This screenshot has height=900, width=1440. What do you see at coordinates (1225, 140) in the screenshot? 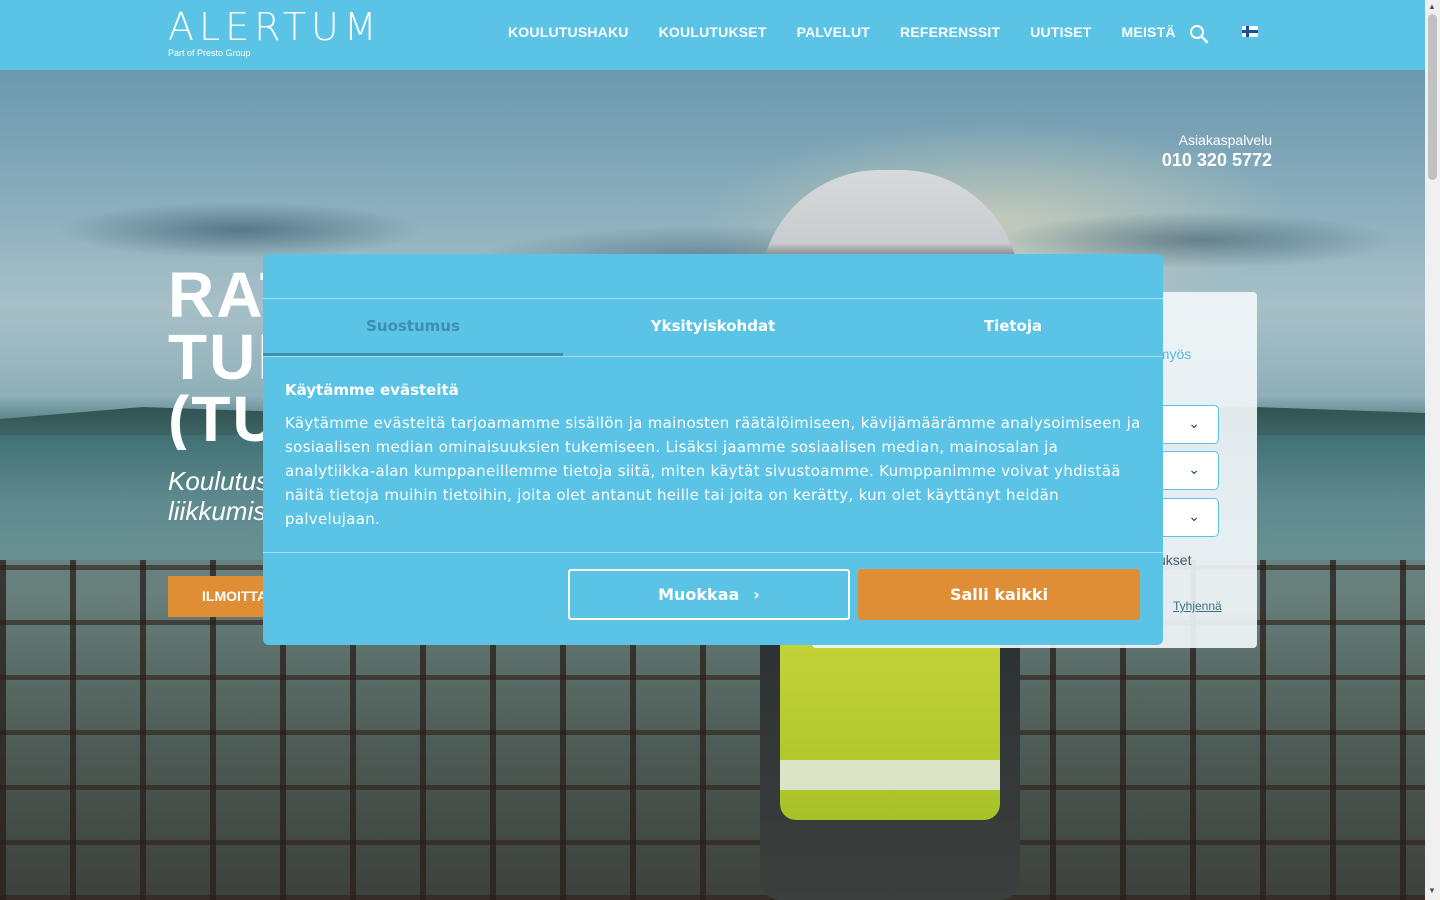
I see `customer-service-label: Asiakaspalvelu` at bounding box center [1225, 140].